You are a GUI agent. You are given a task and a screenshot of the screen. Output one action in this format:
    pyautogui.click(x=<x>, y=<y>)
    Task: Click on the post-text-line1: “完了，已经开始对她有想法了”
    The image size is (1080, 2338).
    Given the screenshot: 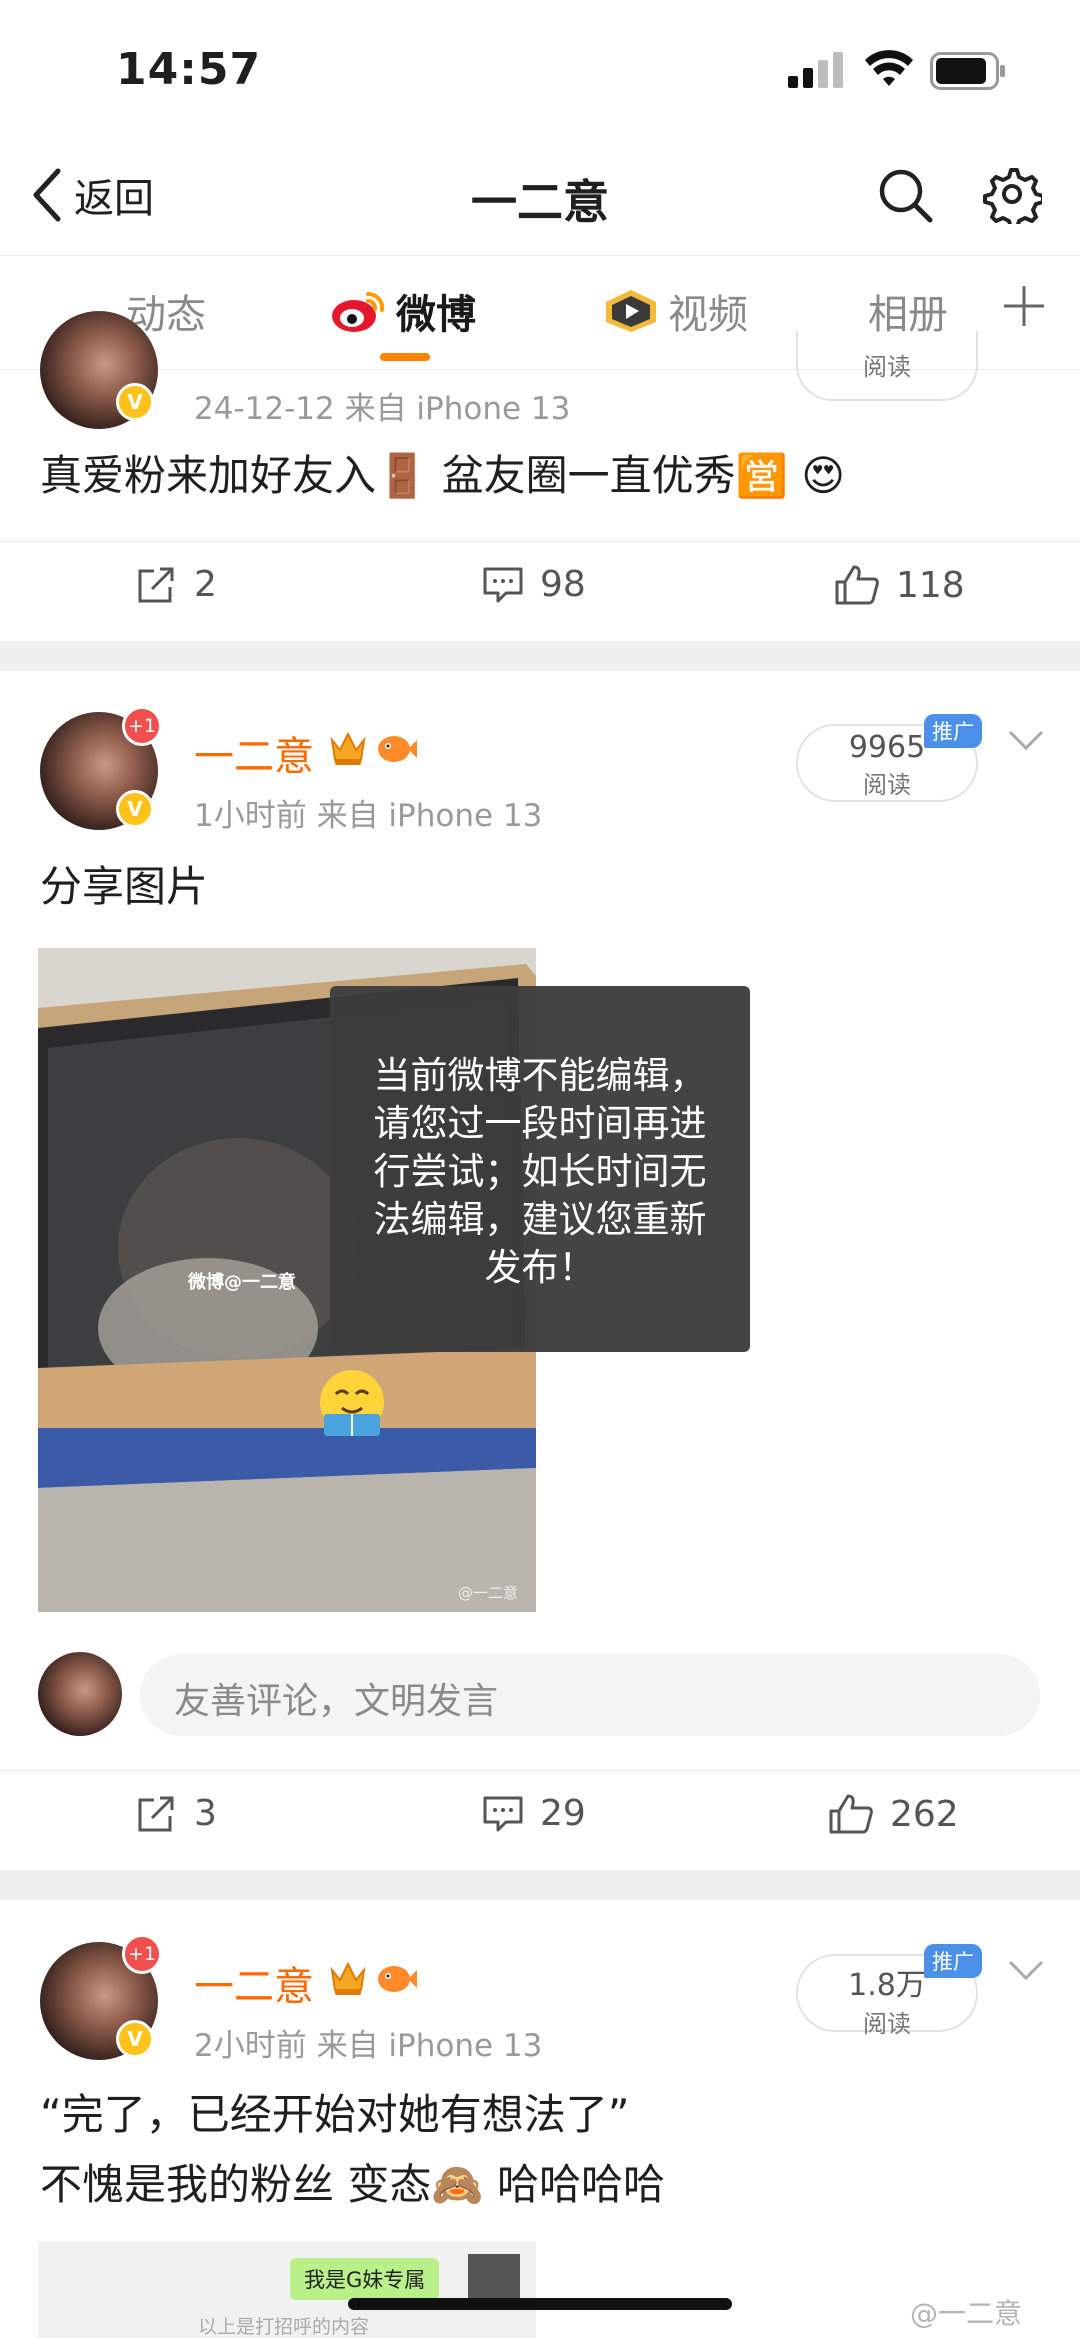 What is the action you would take?
    pyautogui.click(x=335, y=2114)
    